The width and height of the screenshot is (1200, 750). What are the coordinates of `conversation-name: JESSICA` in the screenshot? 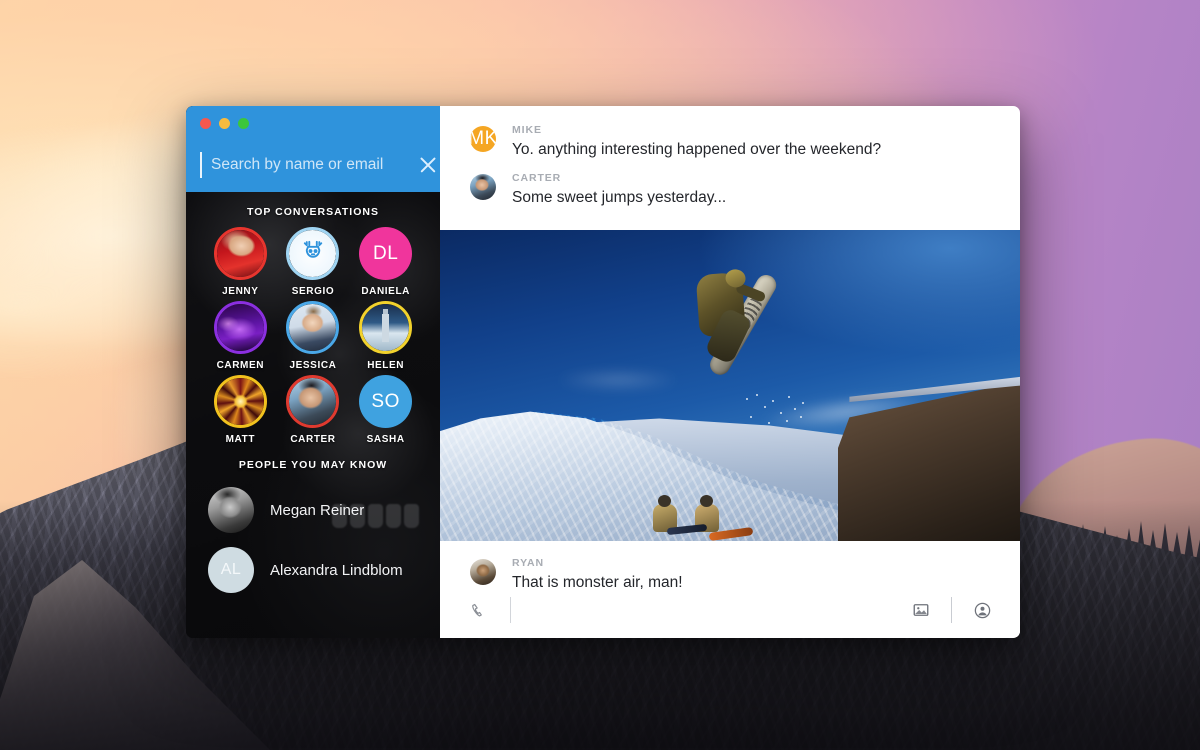 It's located at (313, 365).